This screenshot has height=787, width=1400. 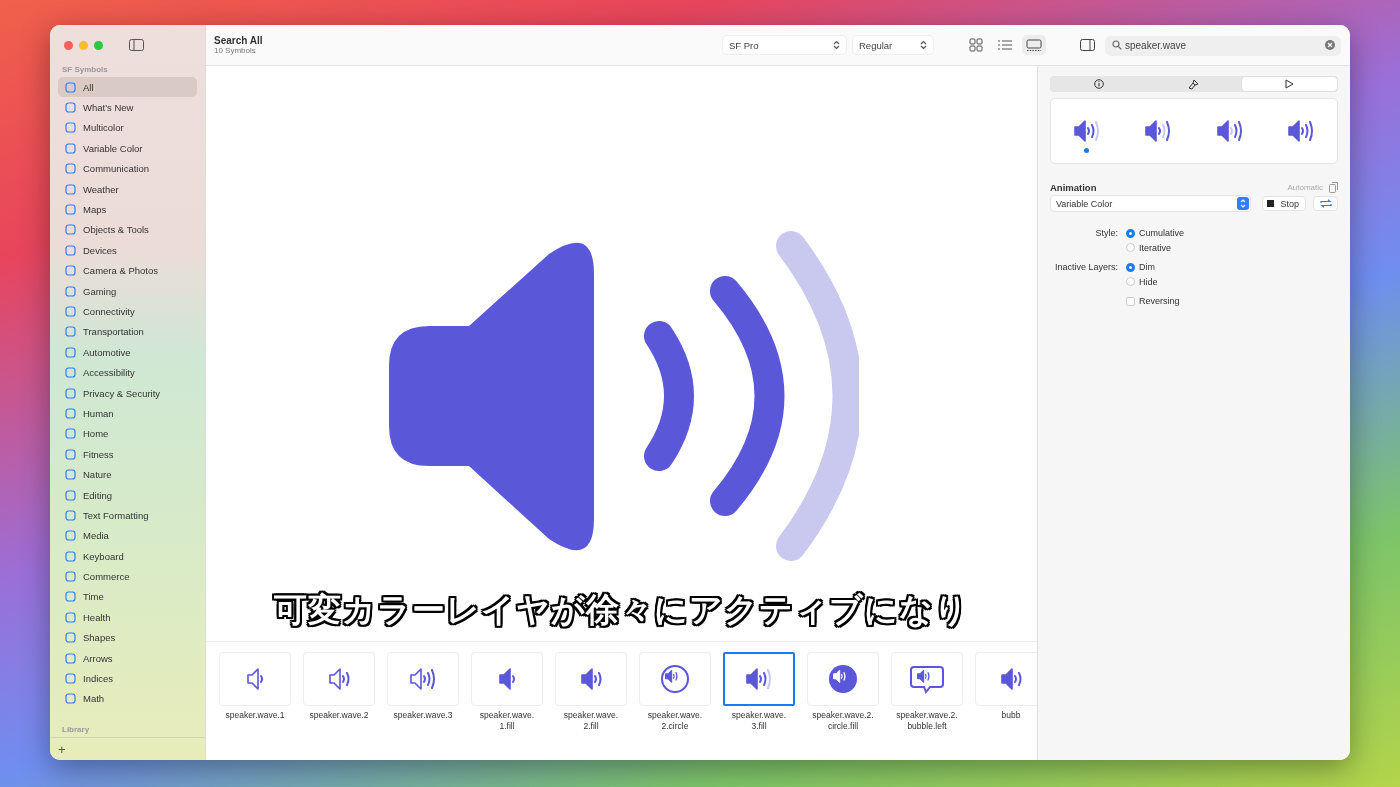 I want to click on sidebar-item: Fitness, so click(x=127, y=454).